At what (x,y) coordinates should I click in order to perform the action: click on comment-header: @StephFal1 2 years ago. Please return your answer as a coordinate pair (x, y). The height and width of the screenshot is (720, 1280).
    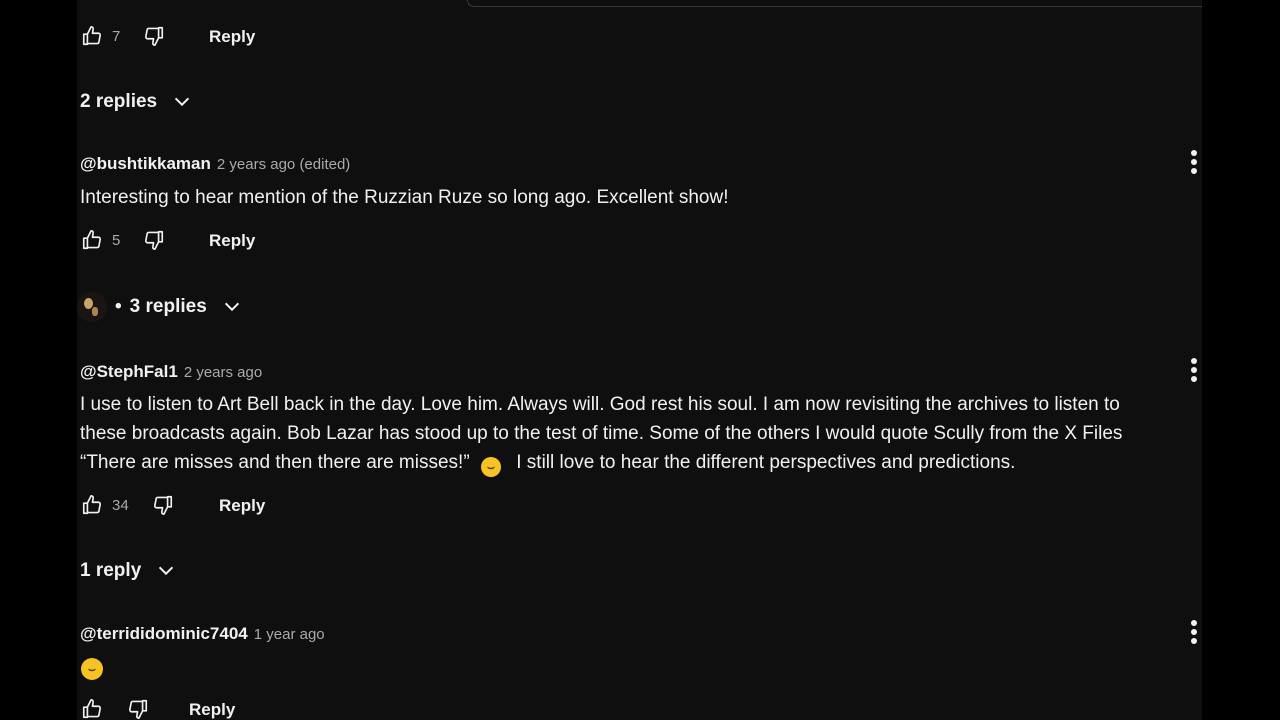
    Looking at the image, I should click on (171, 372).